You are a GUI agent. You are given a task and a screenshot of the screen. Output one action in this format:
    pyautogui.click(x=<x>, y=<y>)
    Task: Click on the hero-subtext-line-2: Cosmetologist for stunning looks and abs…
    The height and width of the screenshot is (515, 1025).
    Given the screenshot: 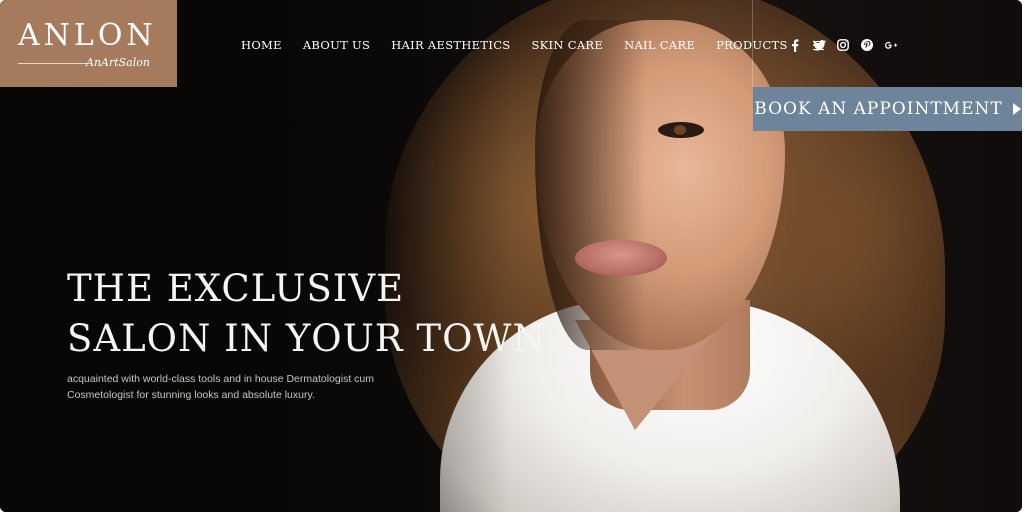 What is the action you would take?
    pyautogui.click(x=191, y=395)
    